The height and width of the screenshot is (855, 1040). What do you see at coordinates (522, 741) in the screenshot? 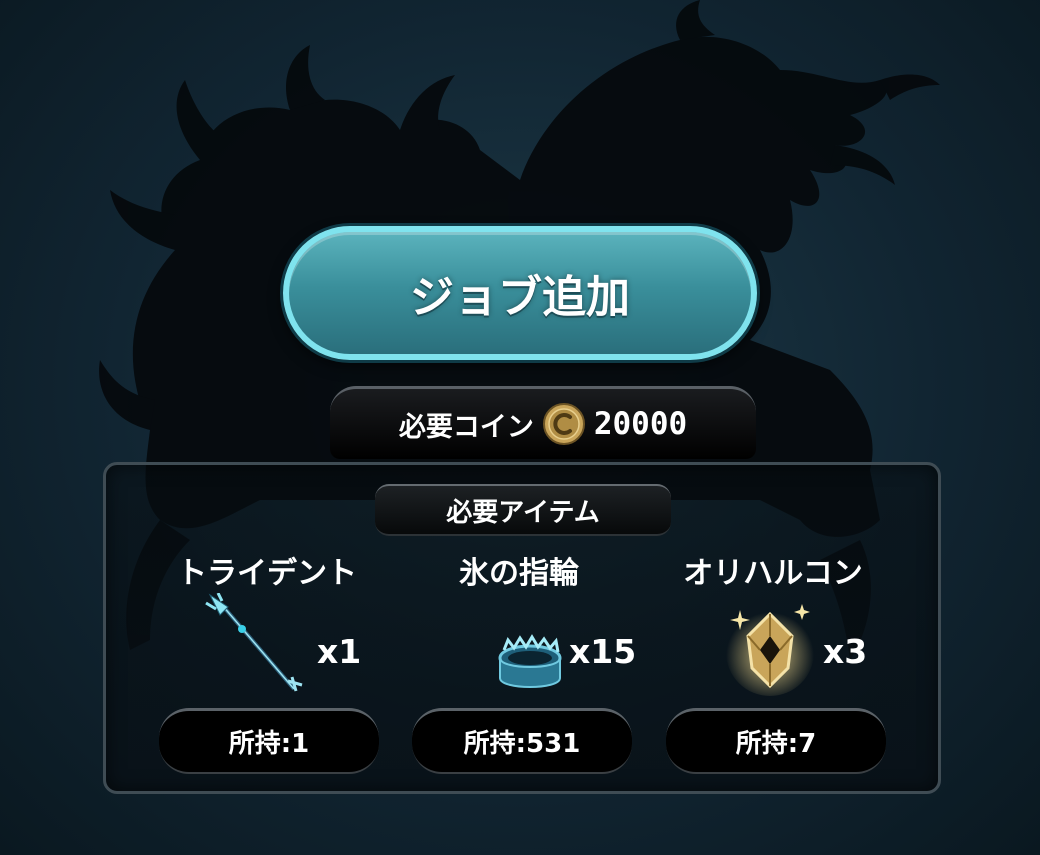
I see `owned-count-badge: 所持:531` at bounding box center [522, 741].